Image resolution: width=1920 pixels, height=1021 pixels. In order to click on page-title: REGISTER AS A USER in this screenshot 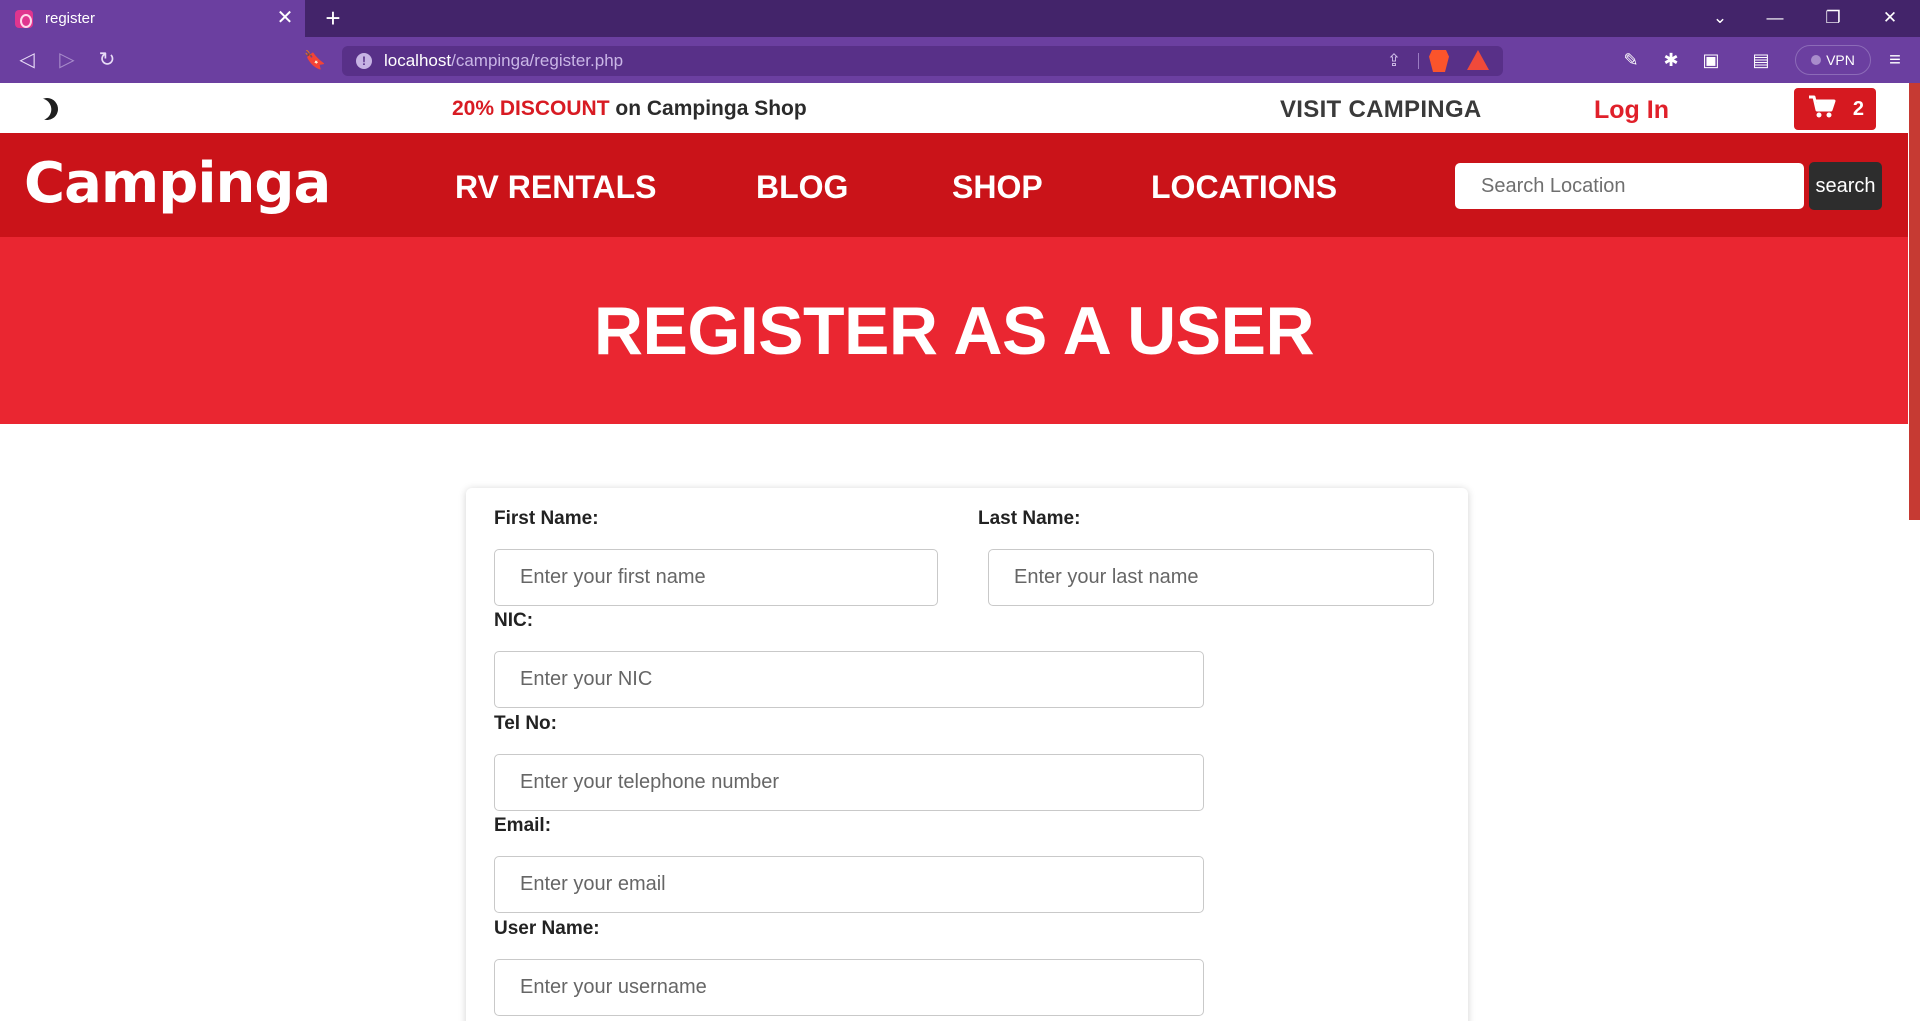, I will do `click(954, 330)`.